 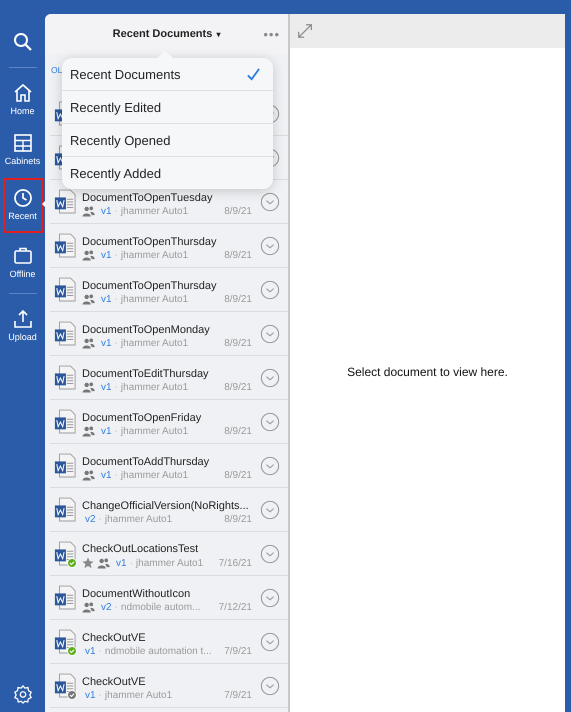 I want to click on document-name: DocumentToOpenThursday, so click(x=150, y=242).